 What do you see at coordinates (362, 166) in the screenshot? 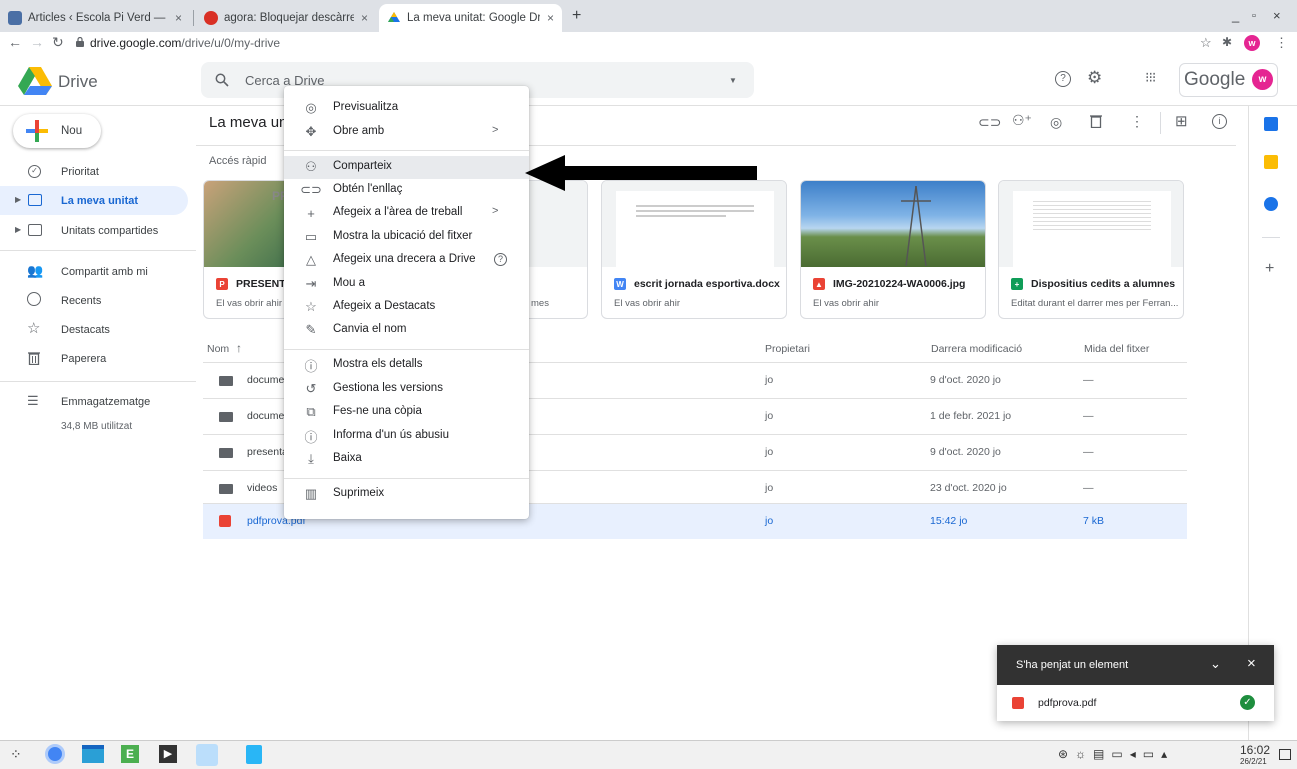
I see `menu-item-label: Comparteix` at bounding box center [362, 166].